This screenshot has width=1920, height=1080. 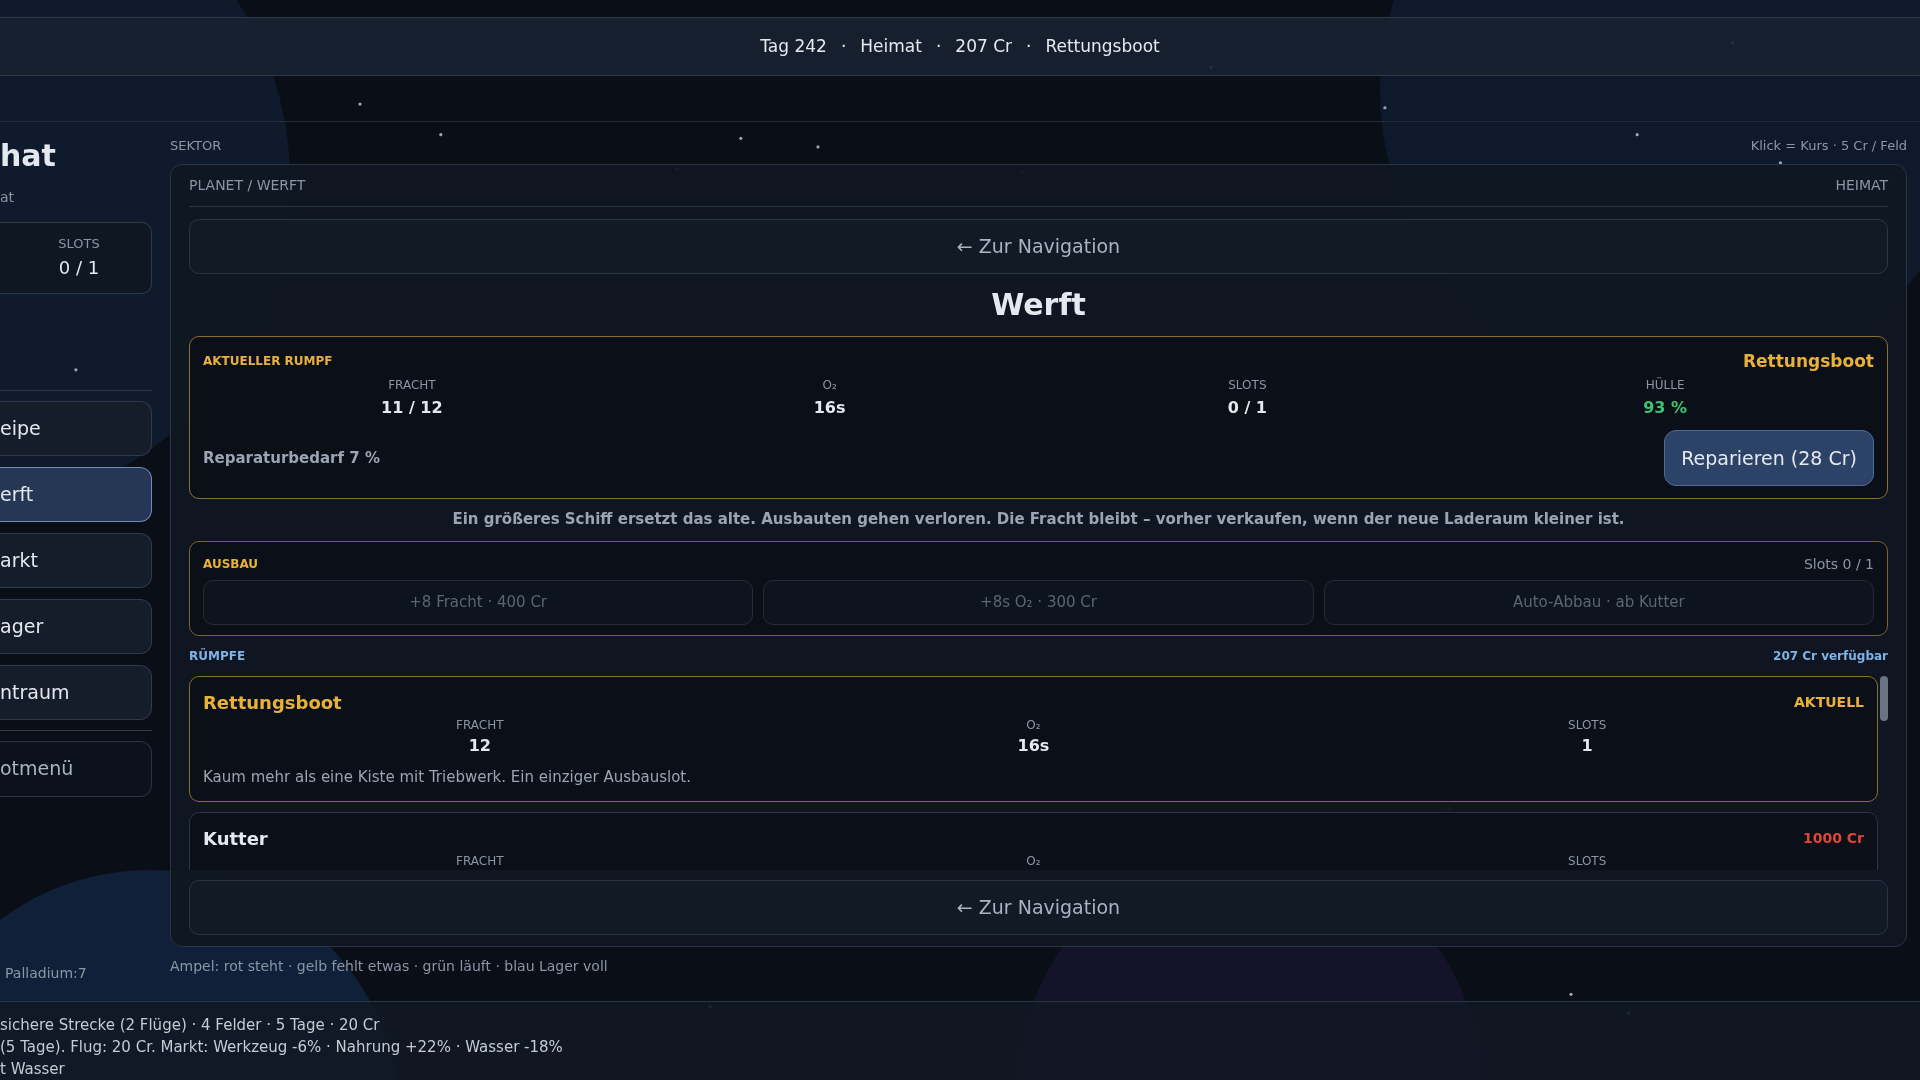 I want to click on stat-value: 93 %, so click(x=1665, y=408).